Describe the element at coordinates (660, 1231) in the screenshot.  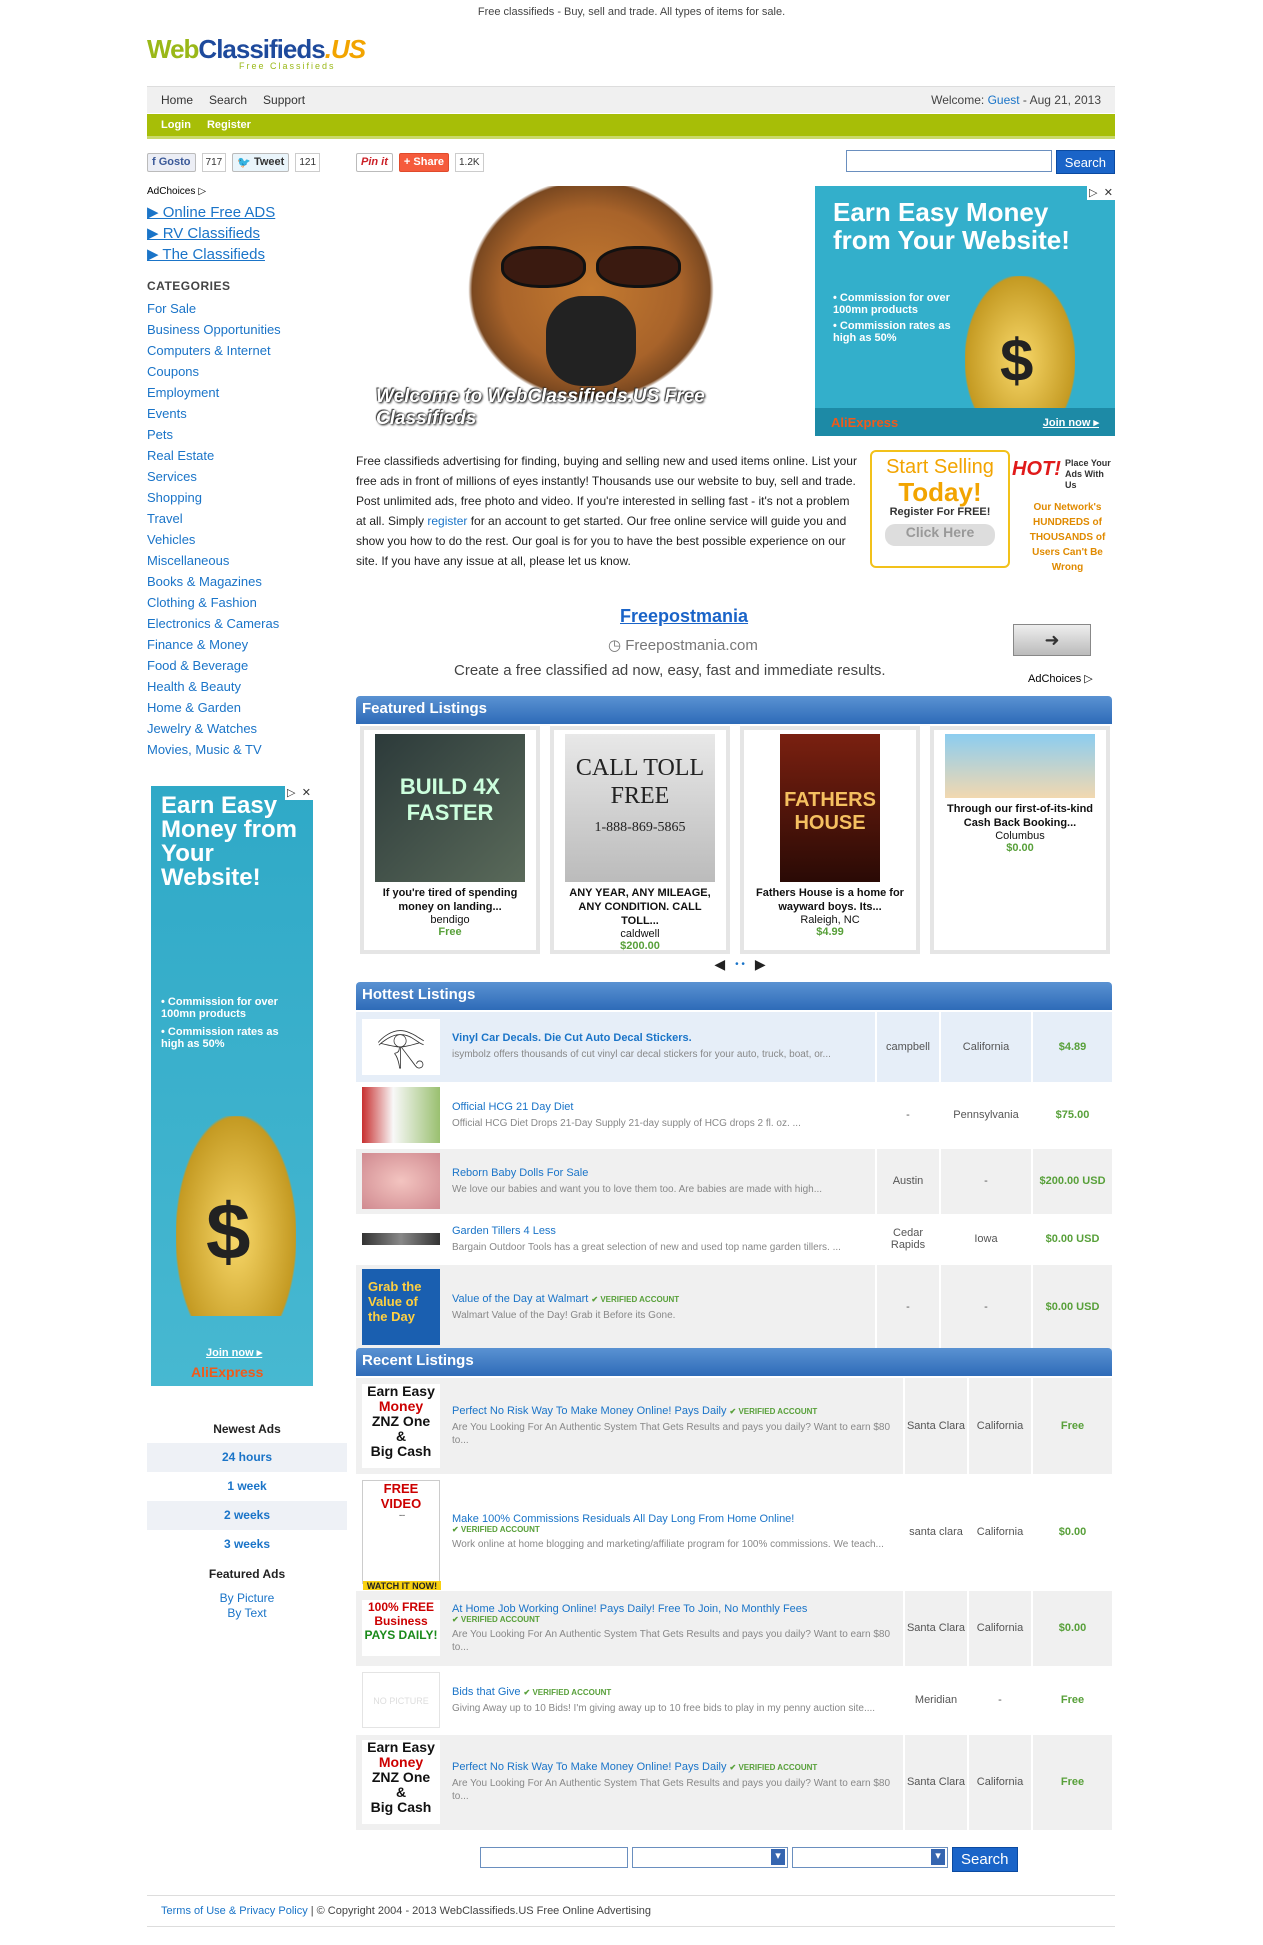
I see `listing-title: Garden Tillers 4 Less` at that location.